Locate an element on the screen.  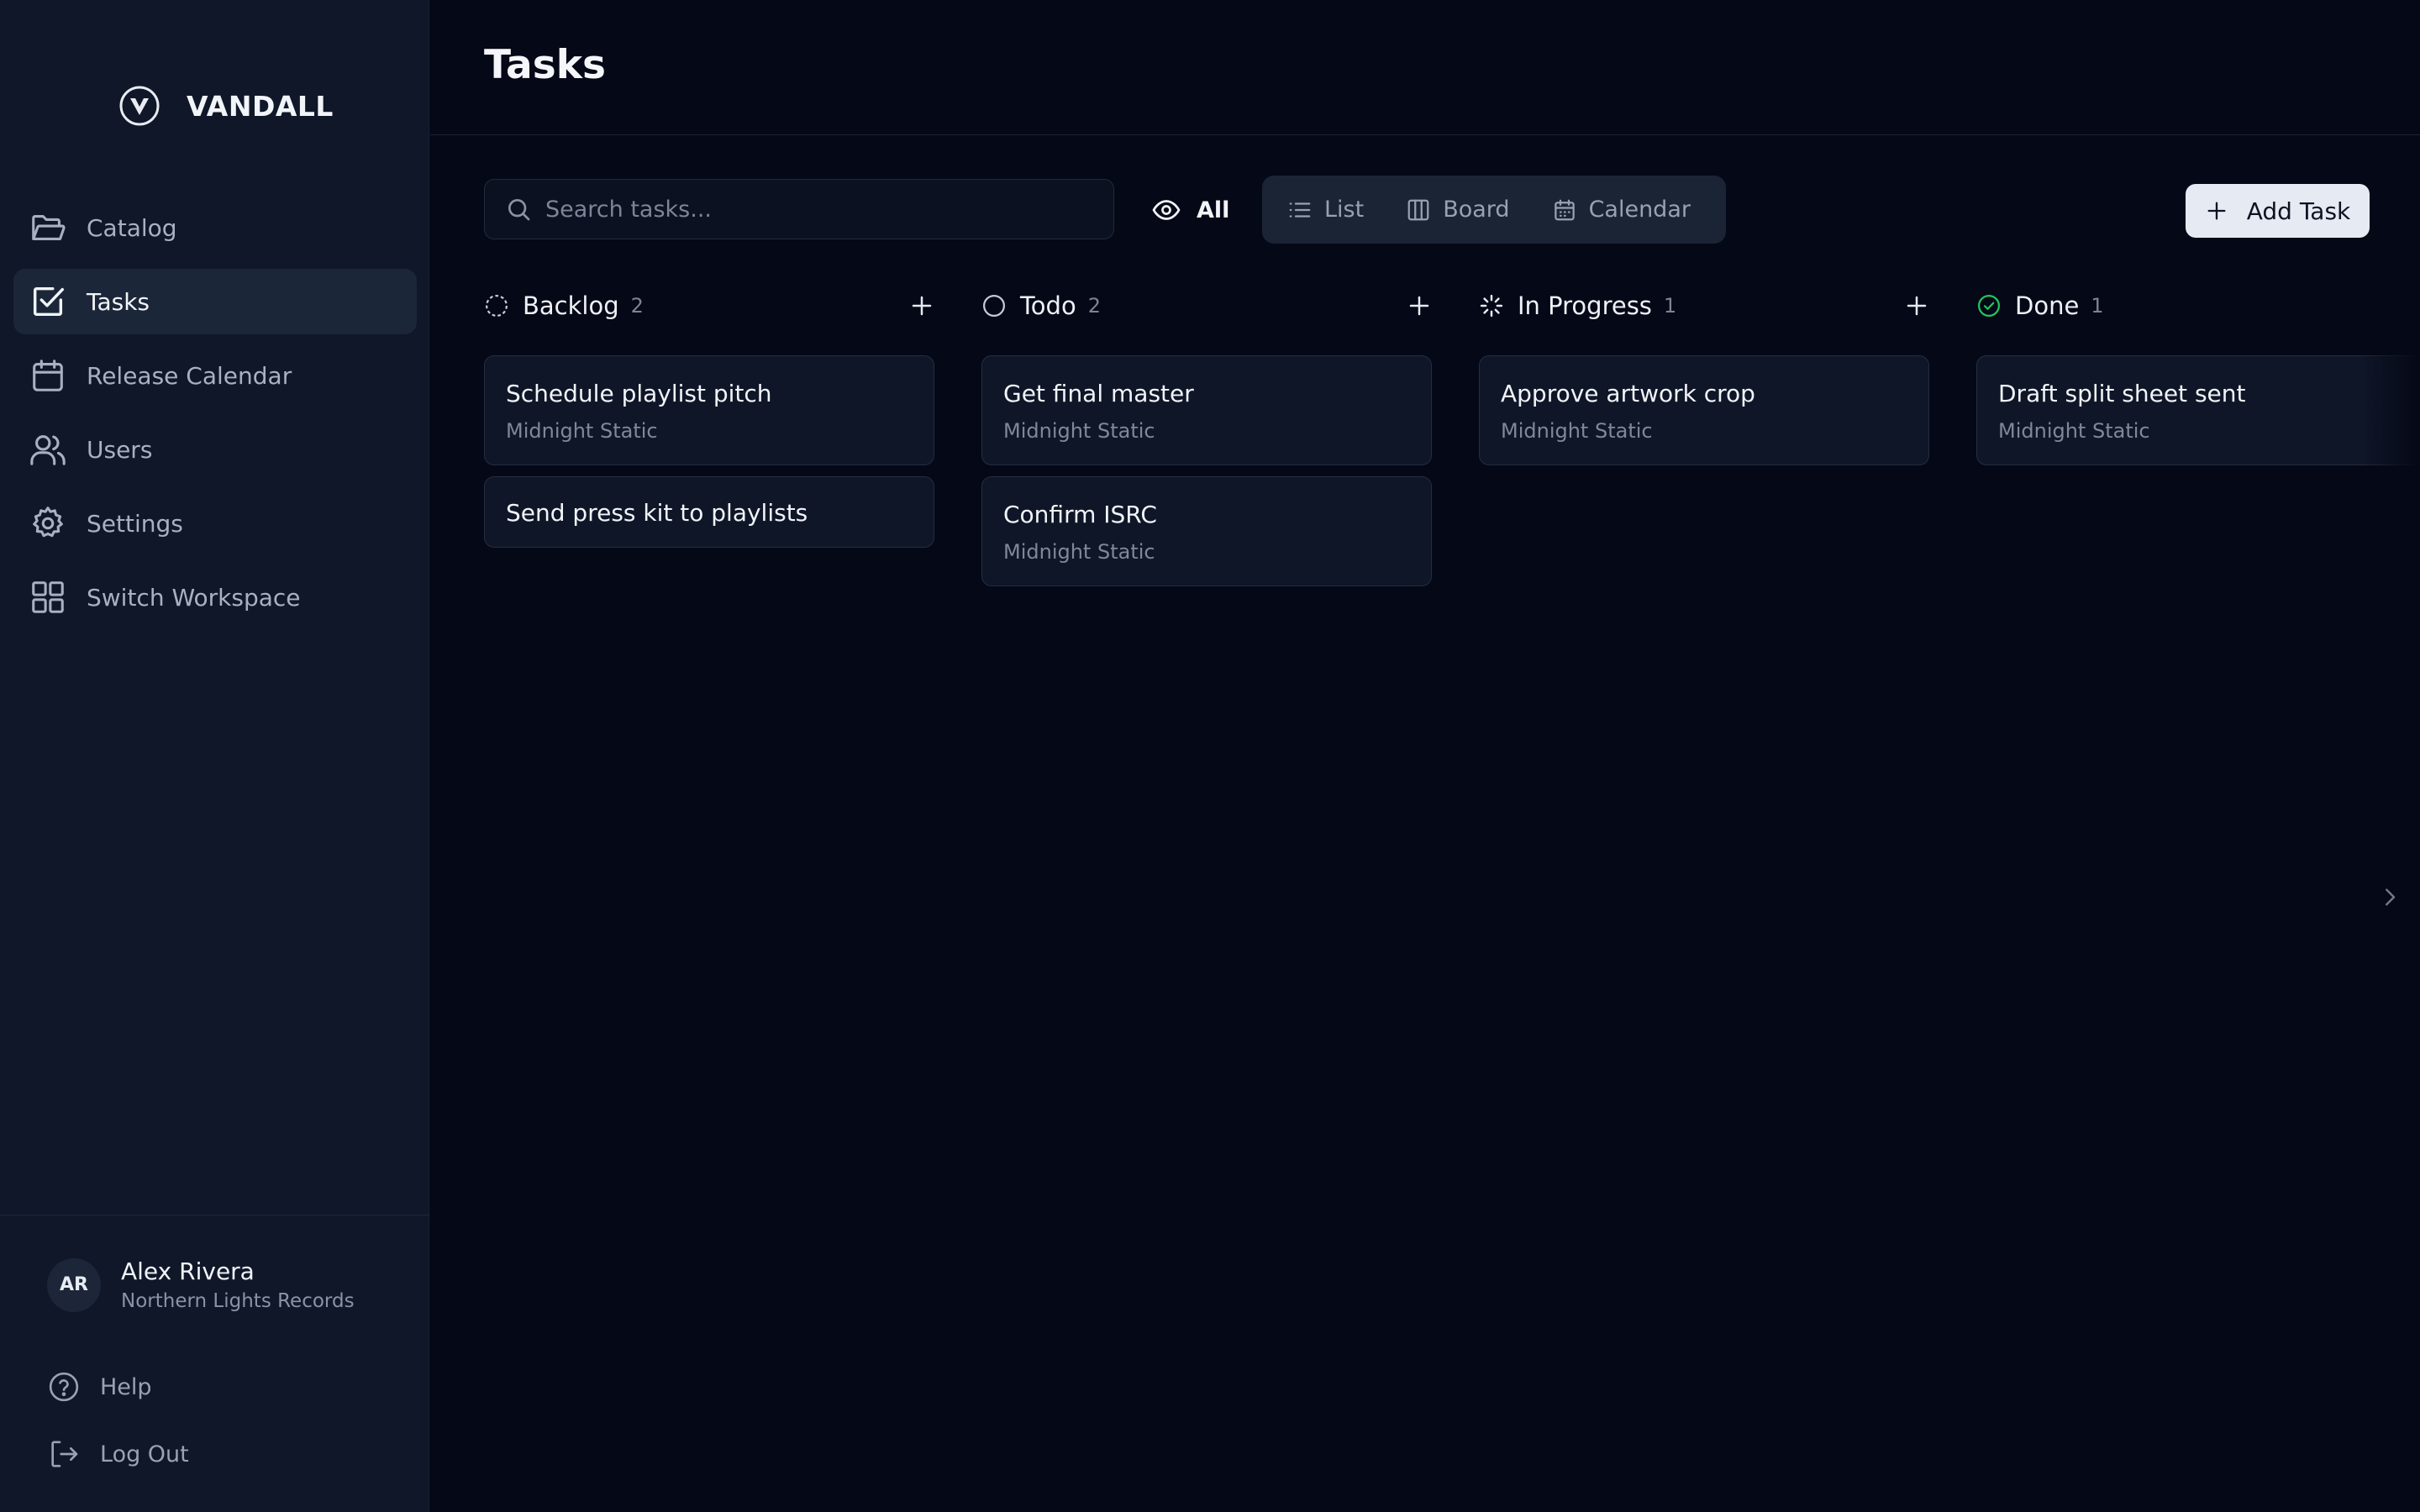
visibility-filter-button: All is located at coordinates (1190, 210).